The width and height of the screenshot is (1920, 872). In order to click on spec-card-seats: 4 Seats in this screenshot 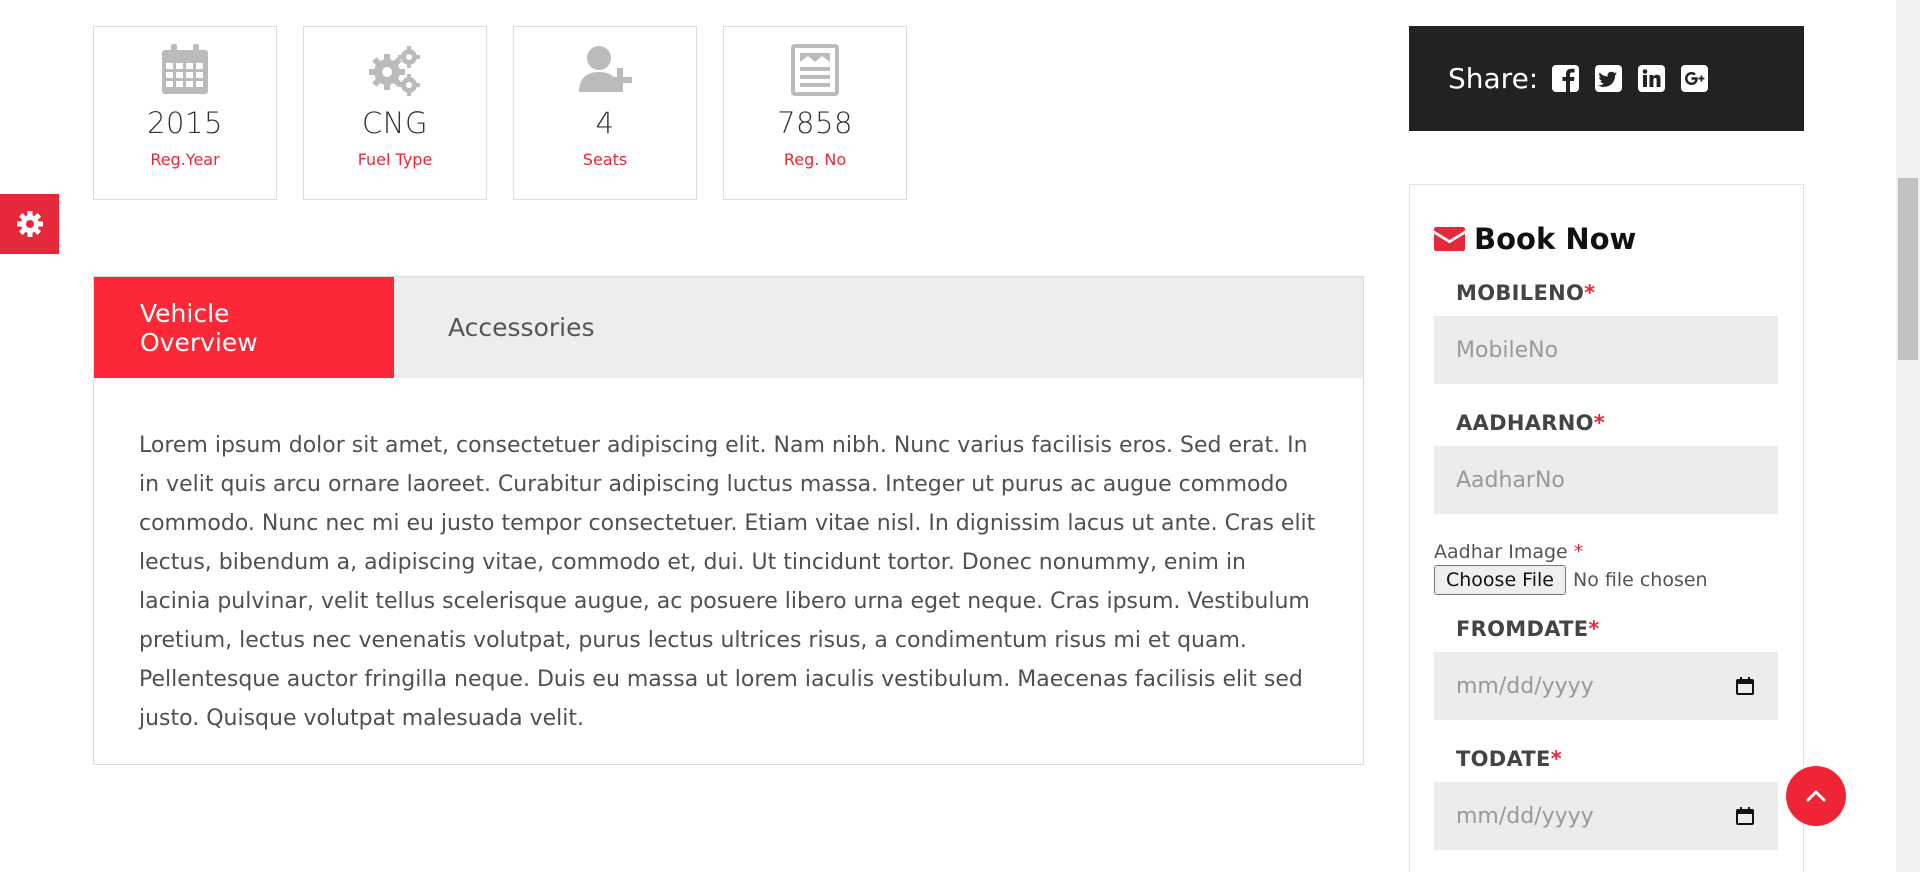, I will do `click(605, 113)`.